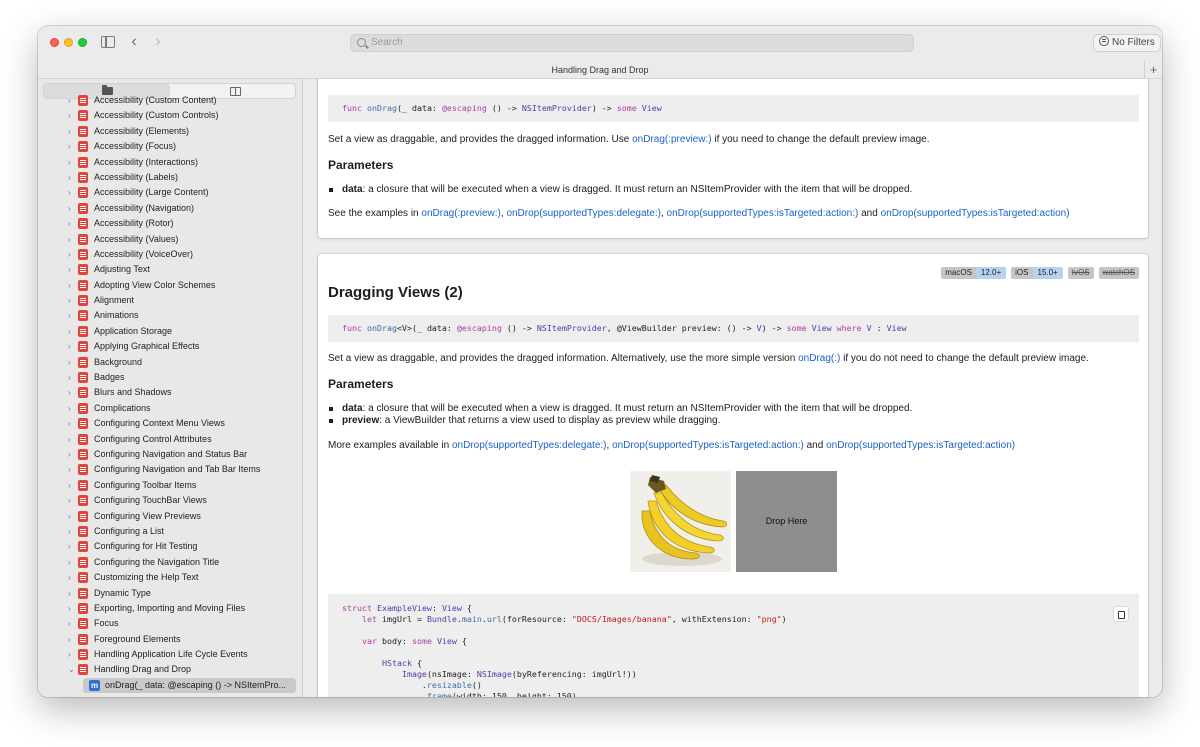 Image resolution: width=1200 pixels, height=747 pixels. Describe the element at coordinates (170, 423) in the screenshot. I see `sidebar-item: › Configuring Context Menu Views` at that location.